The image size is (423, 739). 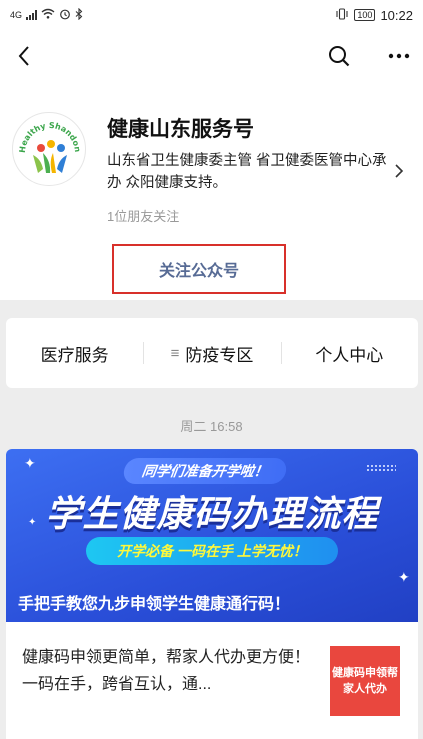 What do you see at coordinates (79, 15) in the screenshot?
I see `bluetooth-icon` at bounding box center [79, 15].